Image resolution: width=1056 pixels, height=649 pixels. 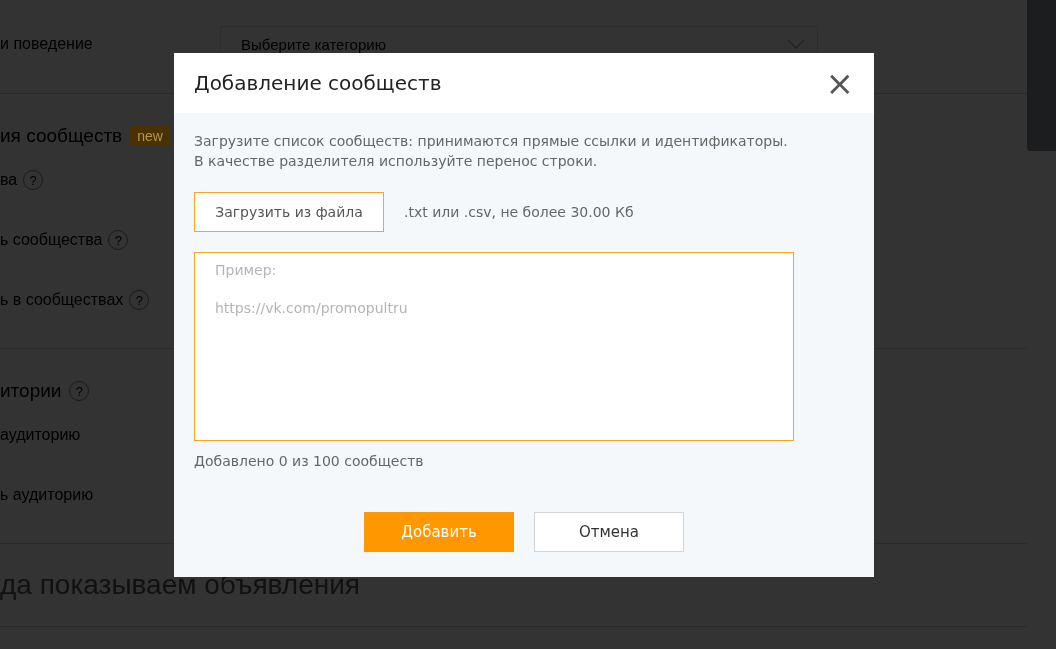 I want to click on upload-button: Загрузить из файла, so click(x=289, y=212).